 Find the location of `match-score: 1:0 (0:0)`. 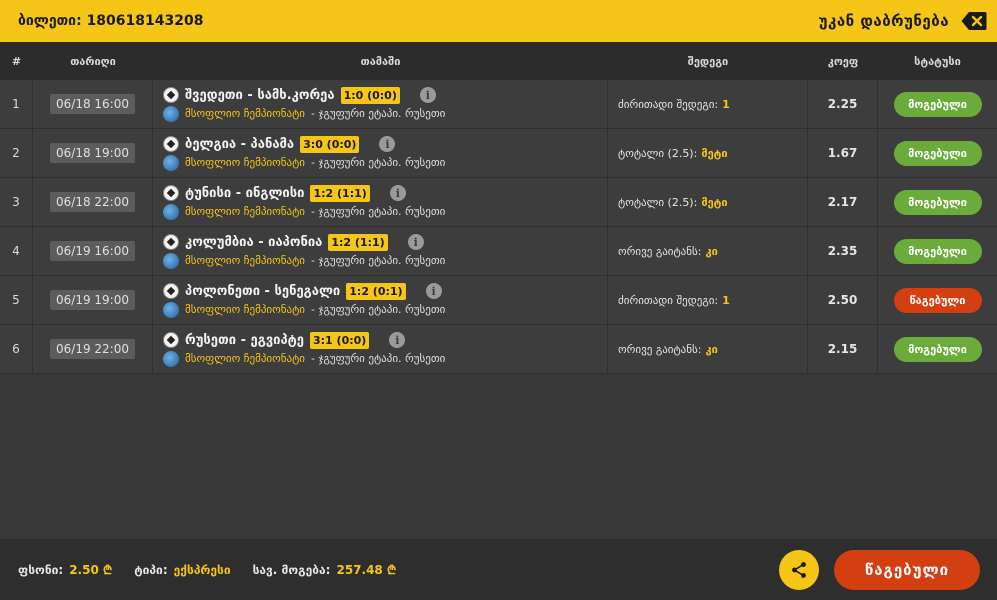

match-score: 1:0 (0:0) is located at coordinates (370, 95).